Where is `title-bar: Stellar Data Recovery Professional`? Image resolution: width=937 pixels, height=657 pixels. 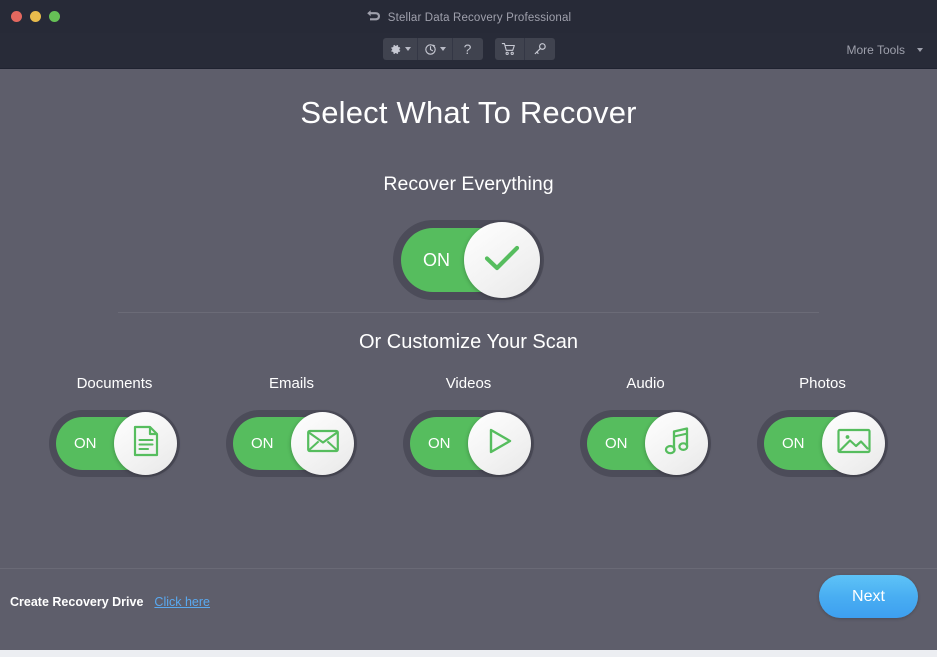
title-bar: Stellar Data Recovery Professional is located at coordinates (468, 16).